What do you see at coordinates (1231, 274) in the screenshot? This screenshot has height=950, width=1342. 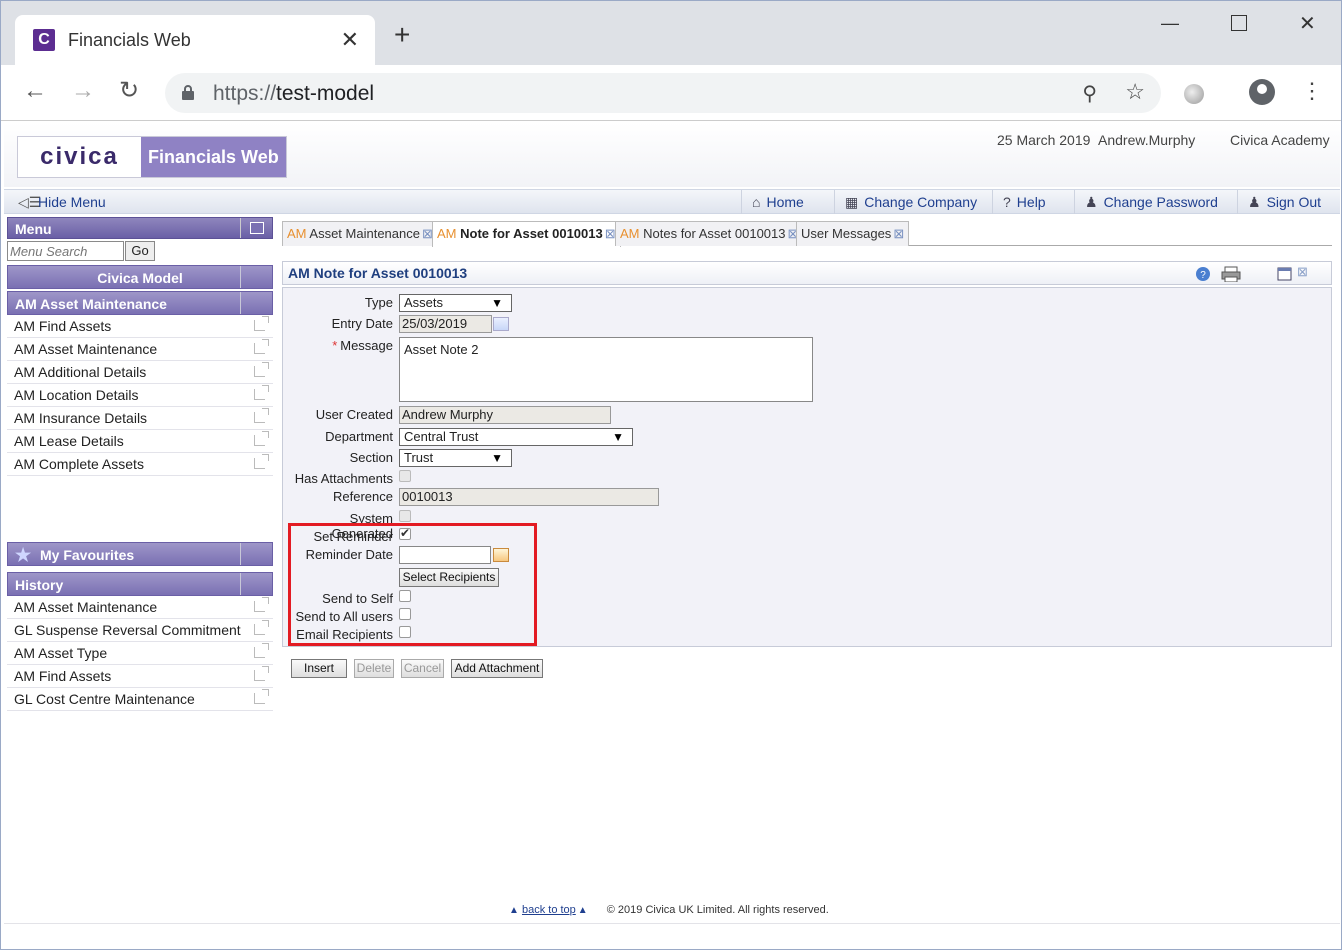 I see `print-icon` at bounding box center [1231, 274].